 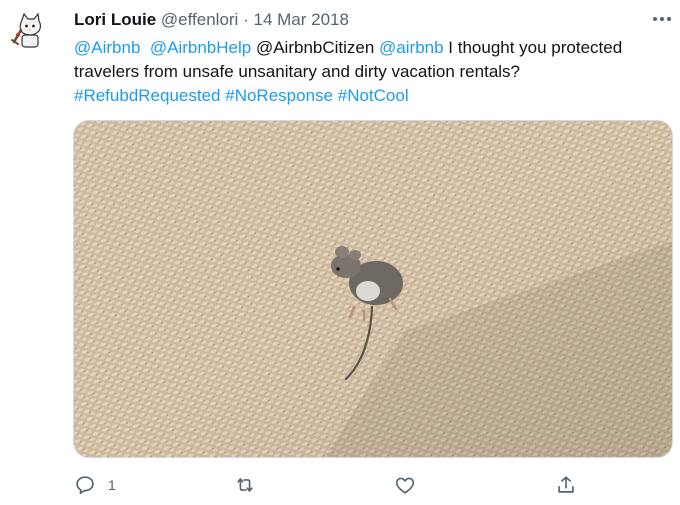 What do you see at coordinates (279, 95) in the screenshot?
I see `hashtag-link: #NoResponse` at bounding box center [279, 95].